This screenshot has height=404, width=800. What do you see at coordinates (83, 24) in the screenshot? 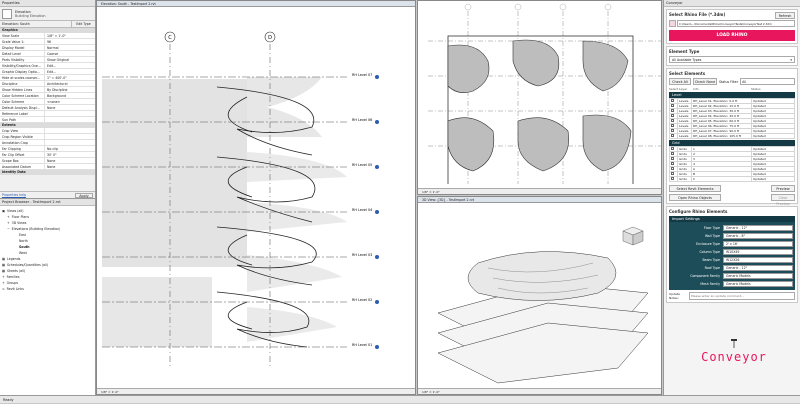
I see `edit-type-button: Edit Type` at bounding box center [83, 24].